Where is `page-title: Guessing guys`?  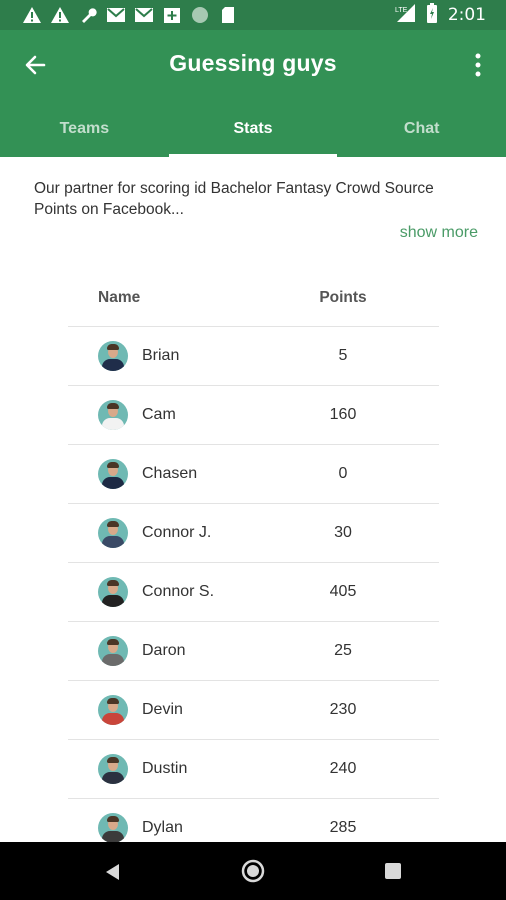 page-title: Guessing guys is located at coordinates (253, 63).